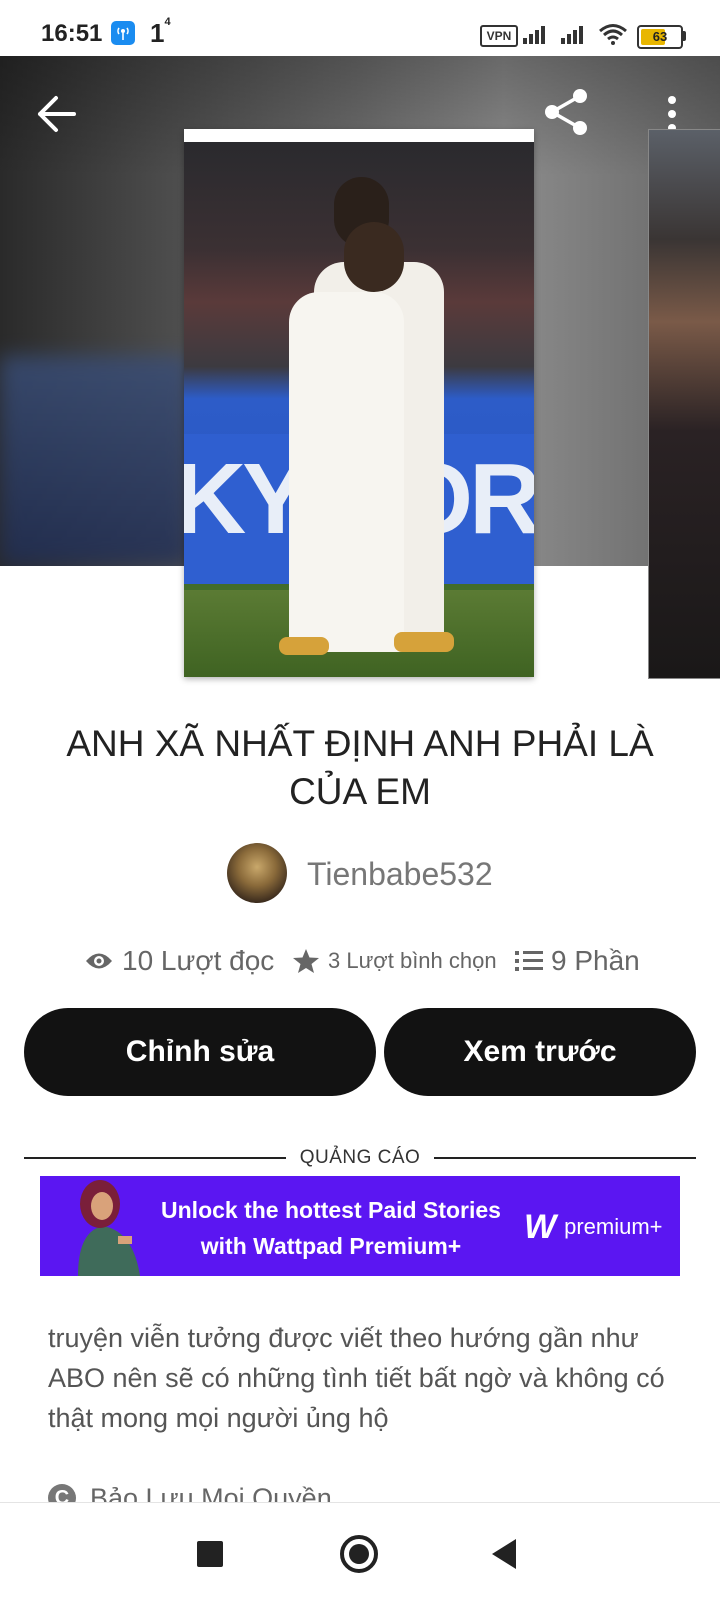  What do you see at coordinates (179, 961) in the screenshot?
I see `reads-stat: 10 Lượt đọc` at bounding box center [179, 961].